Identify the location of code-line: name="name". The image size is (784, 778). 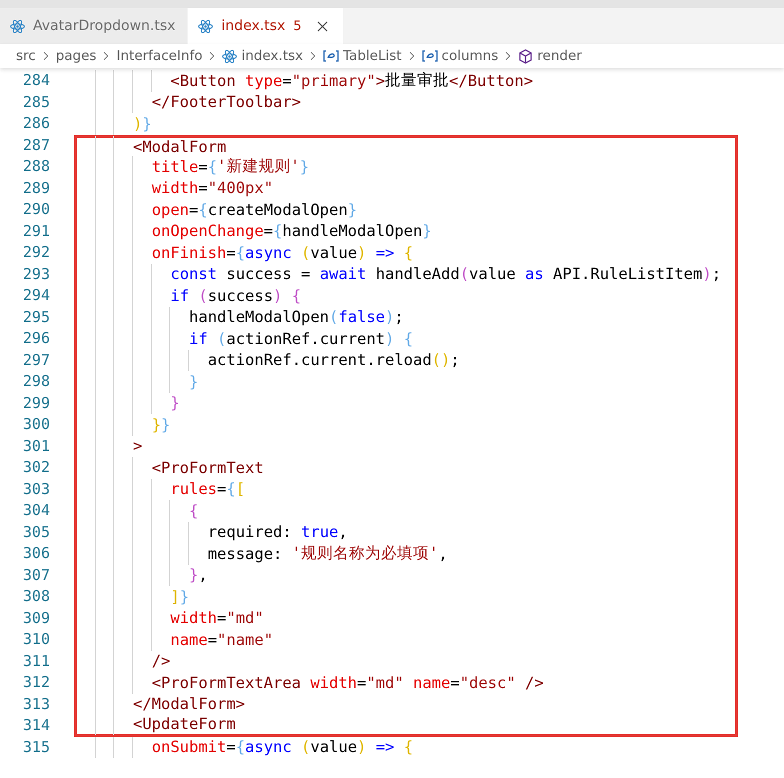
(406, 639).